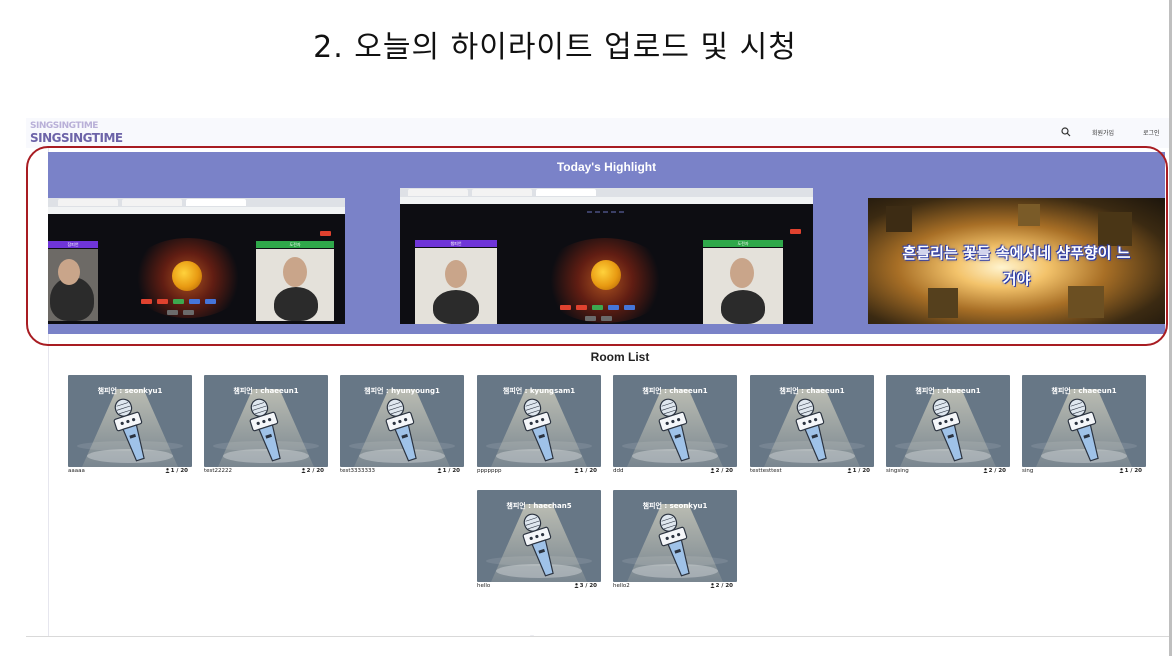 The height and width of the screenshot is (656, 1172). I want to click on signup-link: 회원가입, so click(1103, 132).